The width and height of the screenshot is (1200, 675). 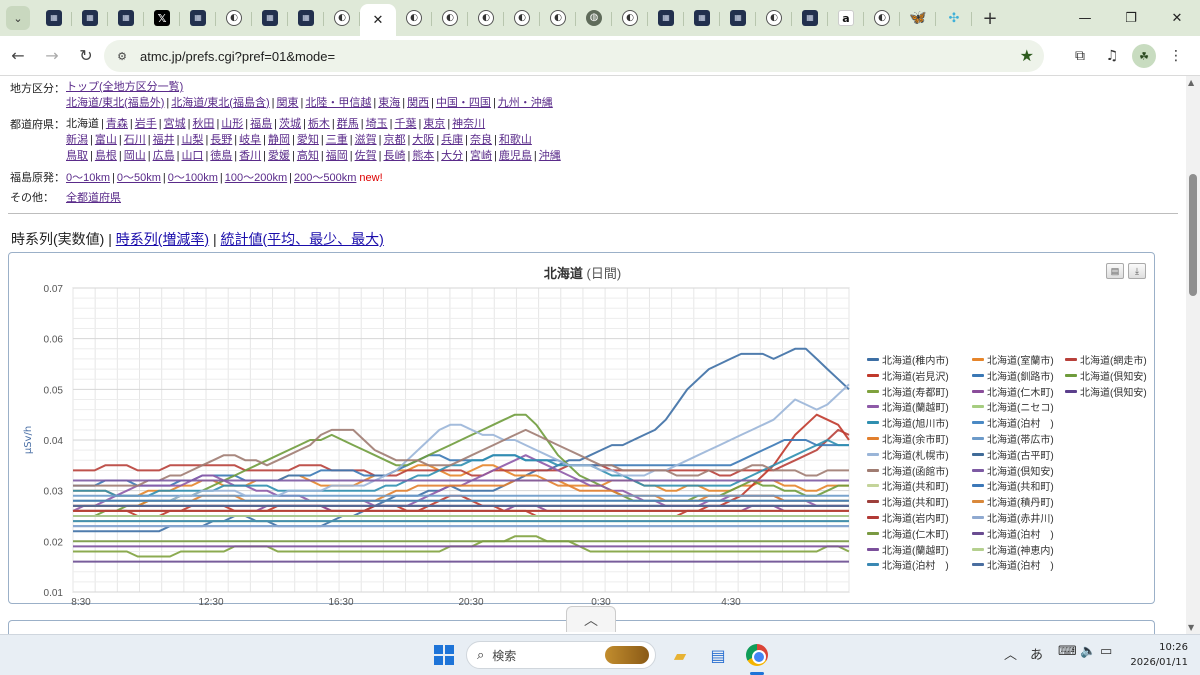 I want to click on url-text: atmc.jp/prefs.cgi?pref=01&mode=, so click(x=237, y=56).